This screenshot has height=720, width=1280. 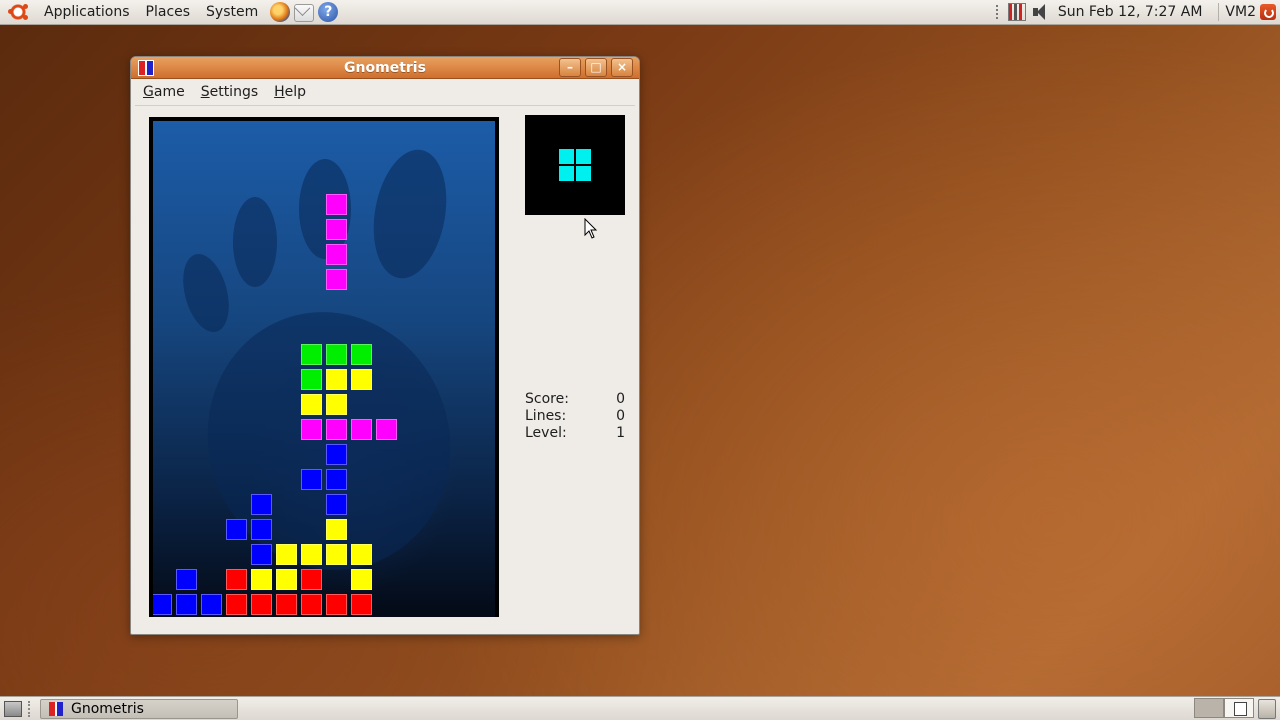 I want to click on places-menu: Places, so click(x=168, y=12).